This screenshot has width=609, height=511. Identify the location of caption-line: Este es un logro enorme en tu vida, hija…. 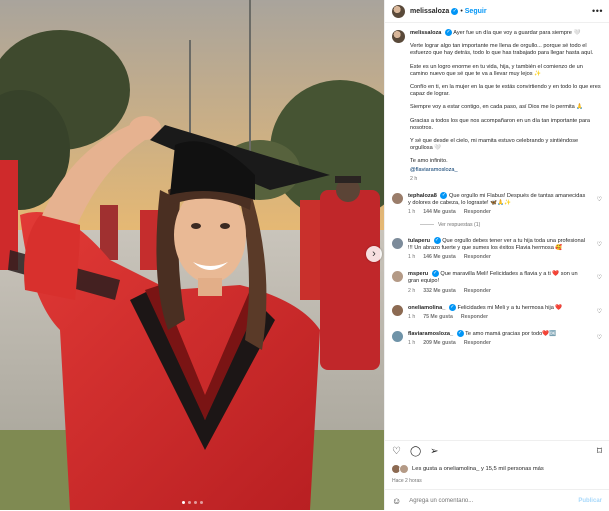
(496, 70).